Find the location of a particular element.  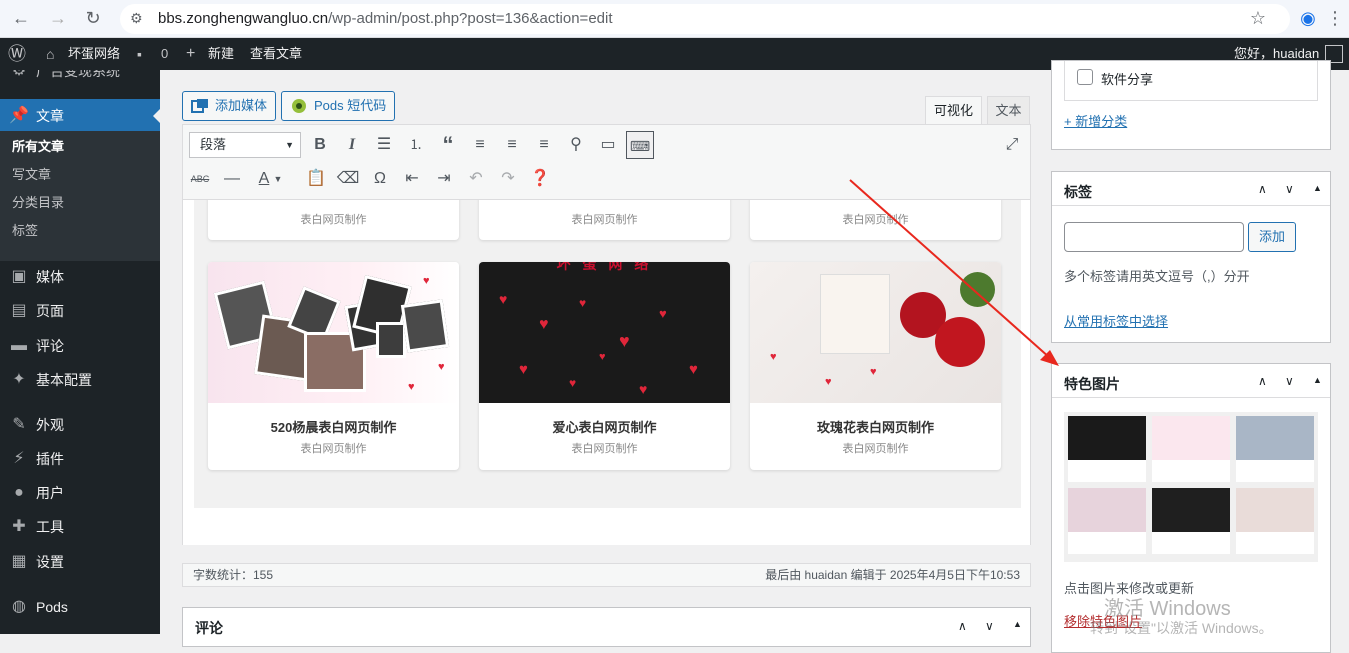

windows-activation-watermark: 激活 Windows is located at coordinates (1167, 609).